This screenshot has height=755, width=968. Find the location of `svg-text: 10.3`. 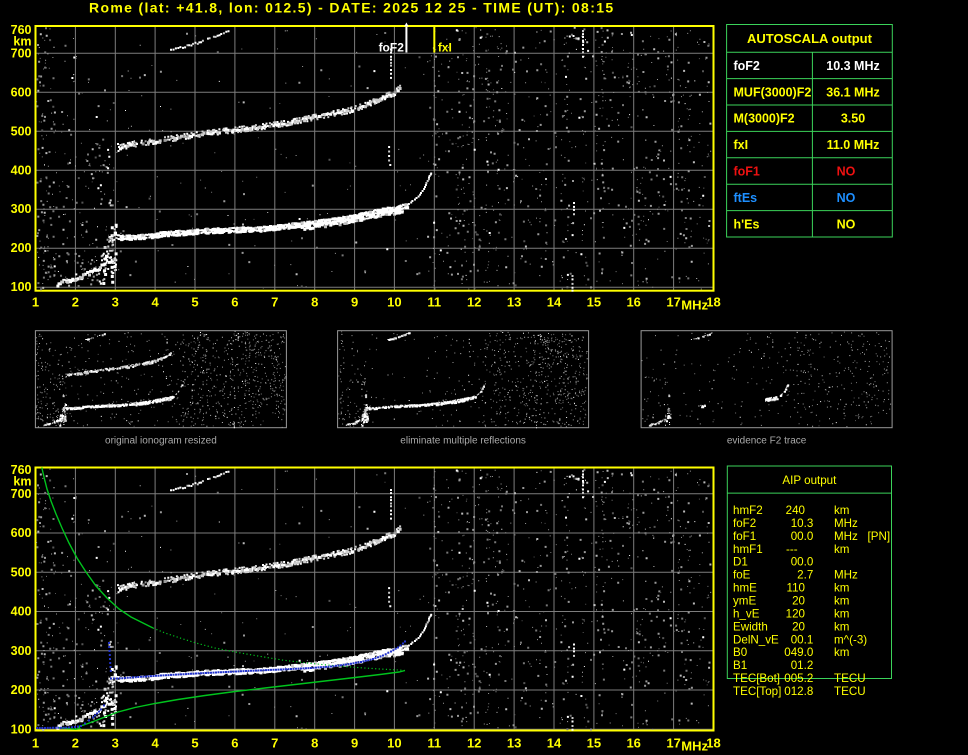

svg-text: 10.3 is located at coordinates (802, 523).